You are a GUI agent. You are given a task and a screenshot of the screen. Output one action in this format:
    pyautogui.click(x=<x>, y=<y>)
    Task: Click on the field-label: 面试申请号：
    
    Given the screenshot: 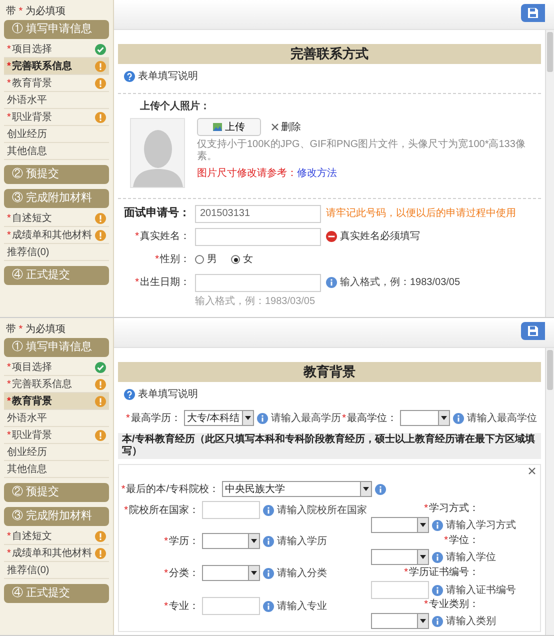 What is the action you would take?
    pyautogui.click(x=156, y=214)
    